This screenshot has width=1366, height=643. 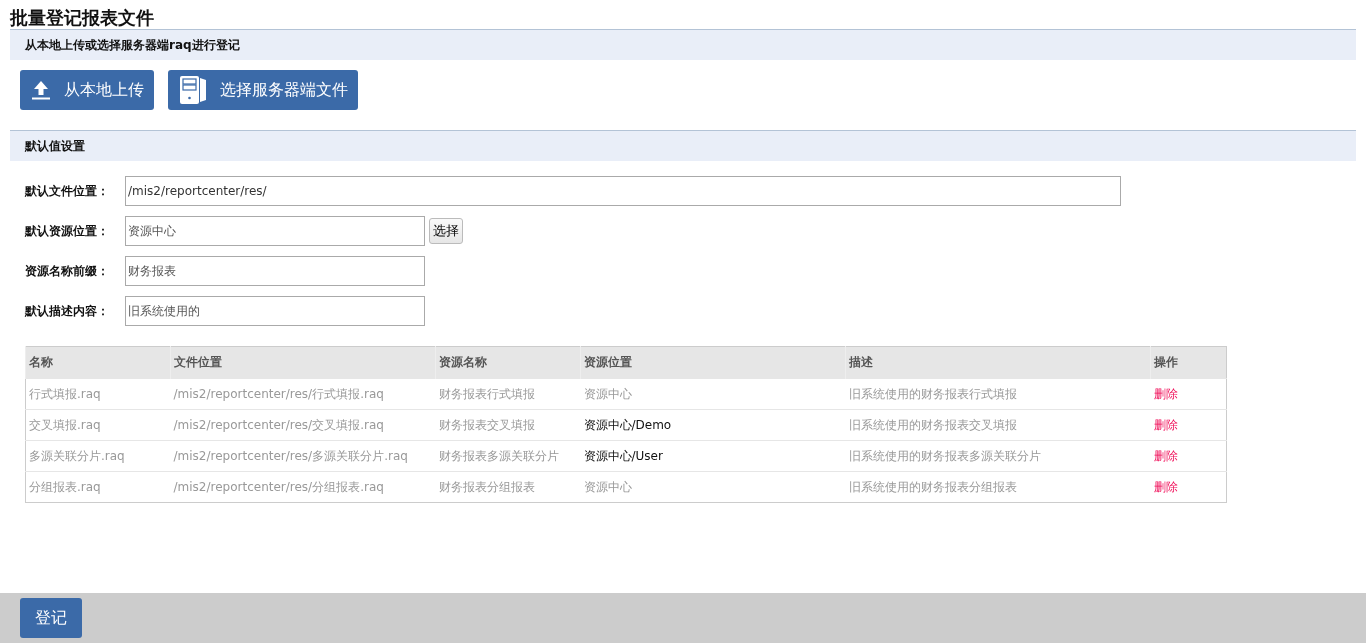 What do you see at coordinates (303, 362) in the screenshot?
I see `column-header: 文件位置` at bounding box center [303, 362].